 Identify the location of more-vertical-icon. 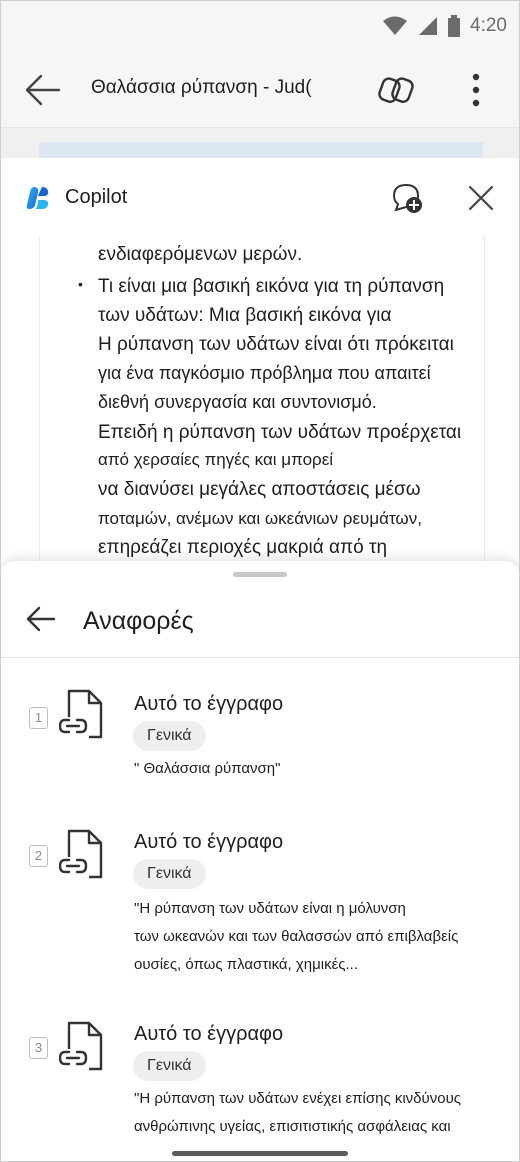
(476, 90).